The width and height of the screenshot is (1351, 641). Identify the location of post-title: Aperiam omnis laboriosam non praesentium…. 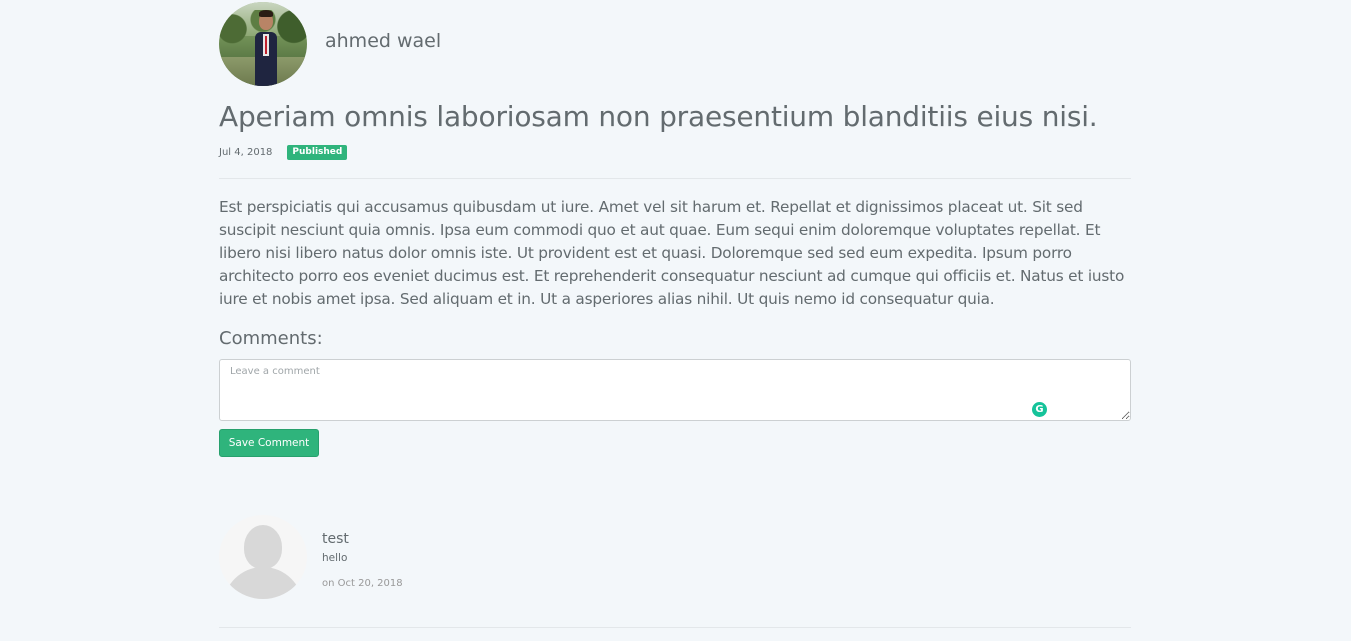
(658, 116).